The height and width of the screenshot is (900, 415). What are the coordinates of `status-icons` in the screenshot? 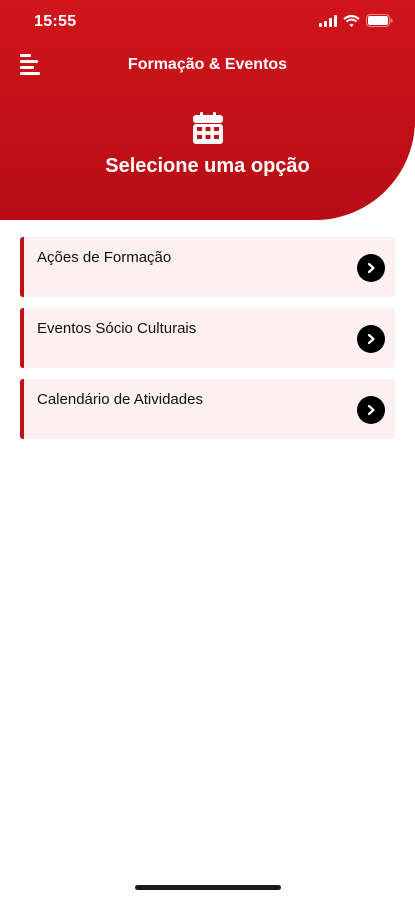 It's located at (356, 23).